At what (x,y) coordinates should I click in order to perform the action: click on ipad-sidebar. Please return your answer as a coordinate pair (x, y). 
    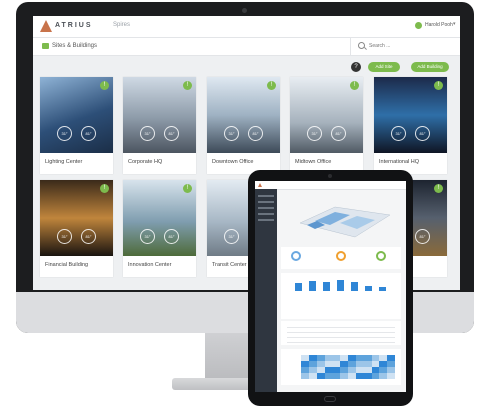
    Looking at the image, I should click on (266, 290).